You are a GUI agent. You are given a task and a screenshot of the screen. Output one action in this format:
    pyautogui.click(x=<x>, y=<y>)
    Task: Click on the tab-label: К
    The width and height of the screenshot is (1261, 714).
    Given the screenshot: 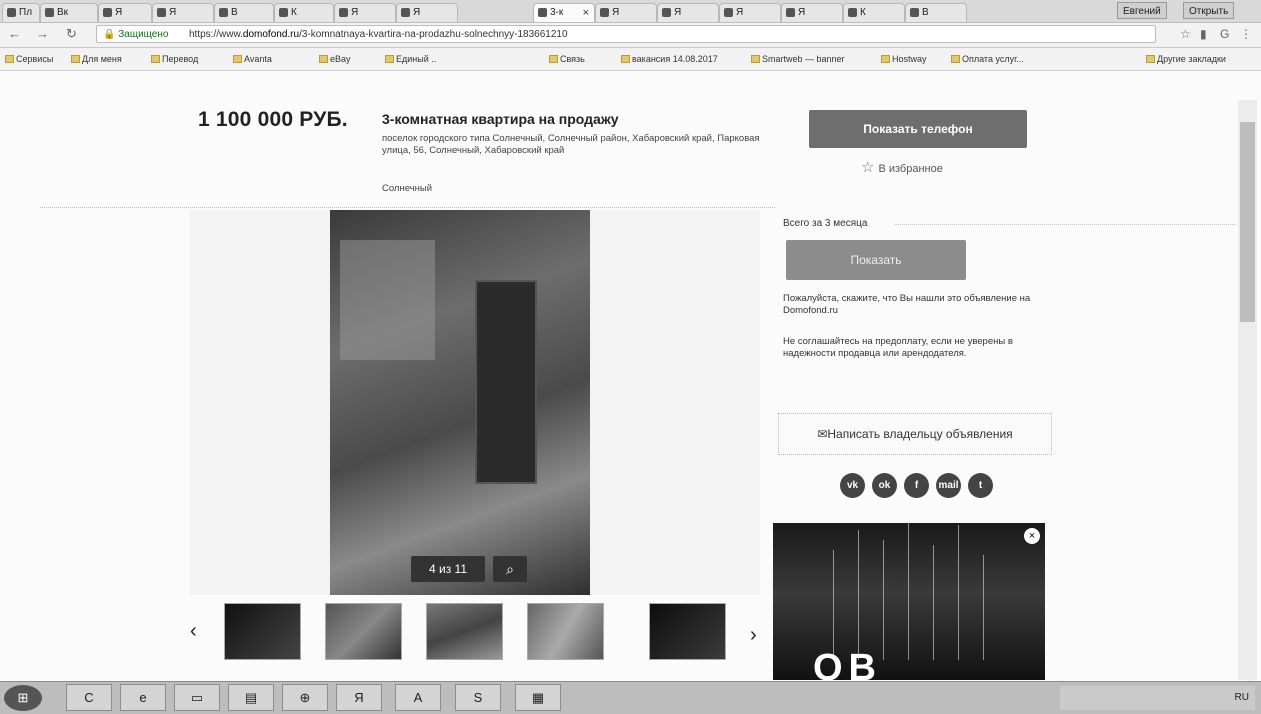 What is the action you would take?
    pyautogui.click(x=863, y=12)
    